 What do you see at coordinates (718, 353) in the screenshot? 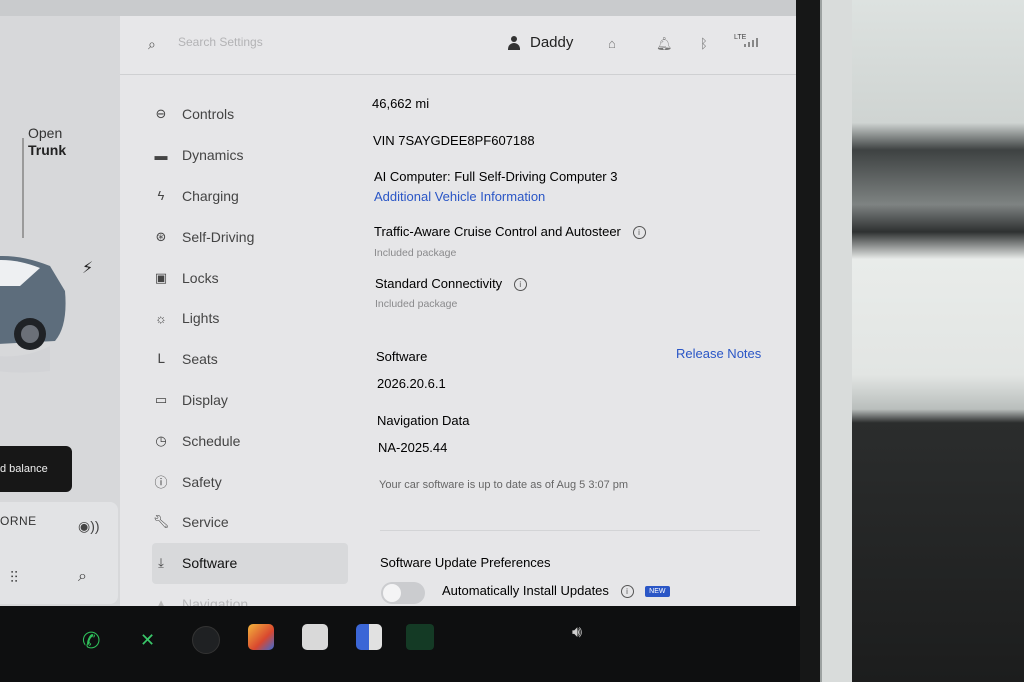
I see `release-notes-link: Release Notes` at bounding box center [718, 353].